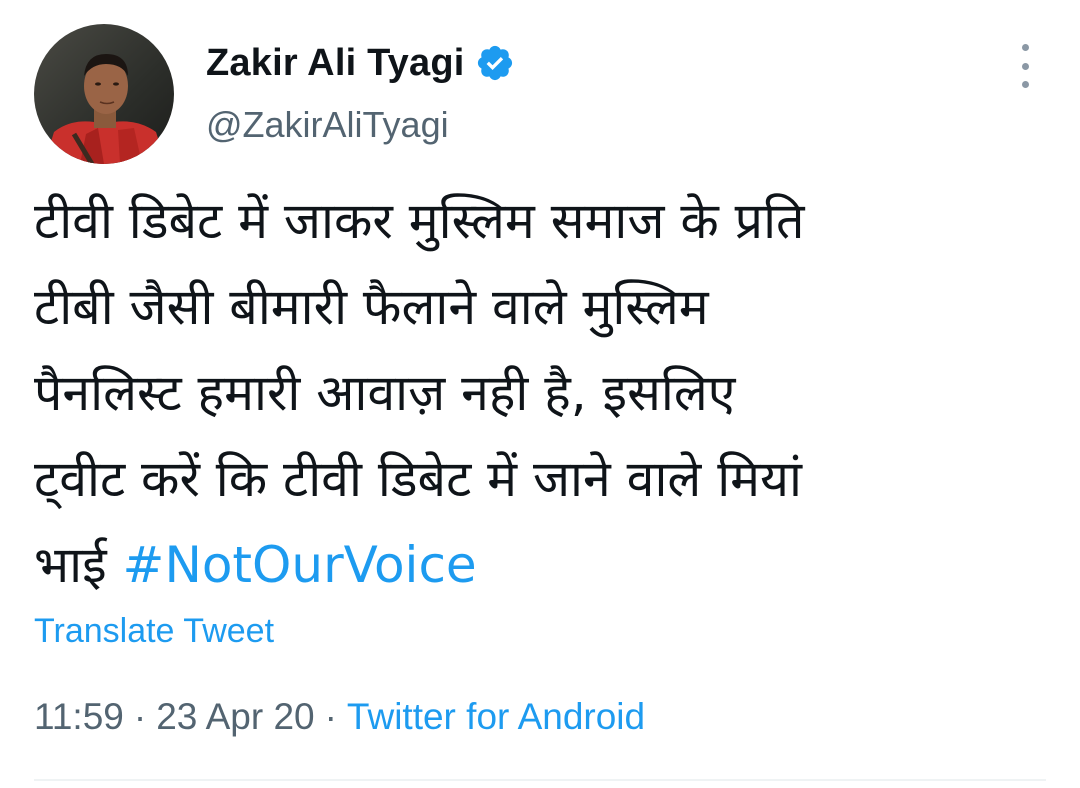  I want to click on more-vertical-icon, so click(1025, 66).